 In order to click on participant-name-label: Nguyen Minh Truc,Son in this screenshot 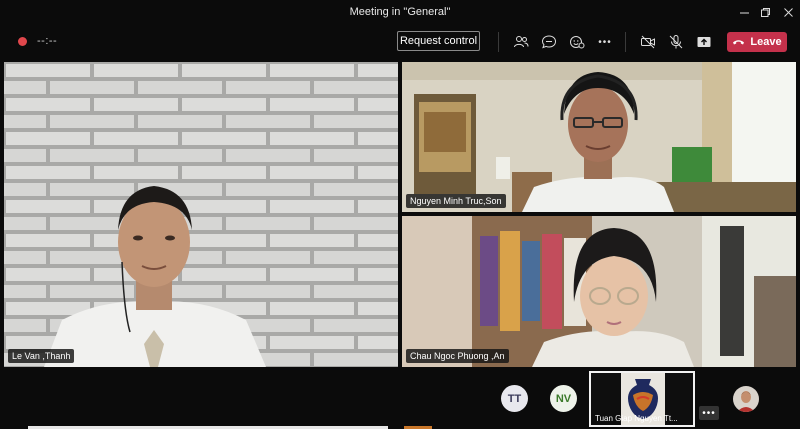, I will do `click(456, 201)`.